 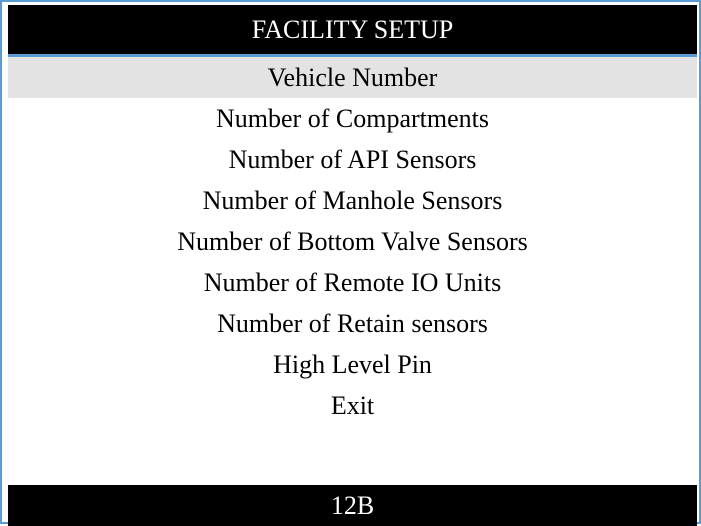 What do you see at coordinates (352, 118) in the screenshot?
I see `menu-item-number-of-compartments: Number of Compartments` at bounding box center [352, 118].